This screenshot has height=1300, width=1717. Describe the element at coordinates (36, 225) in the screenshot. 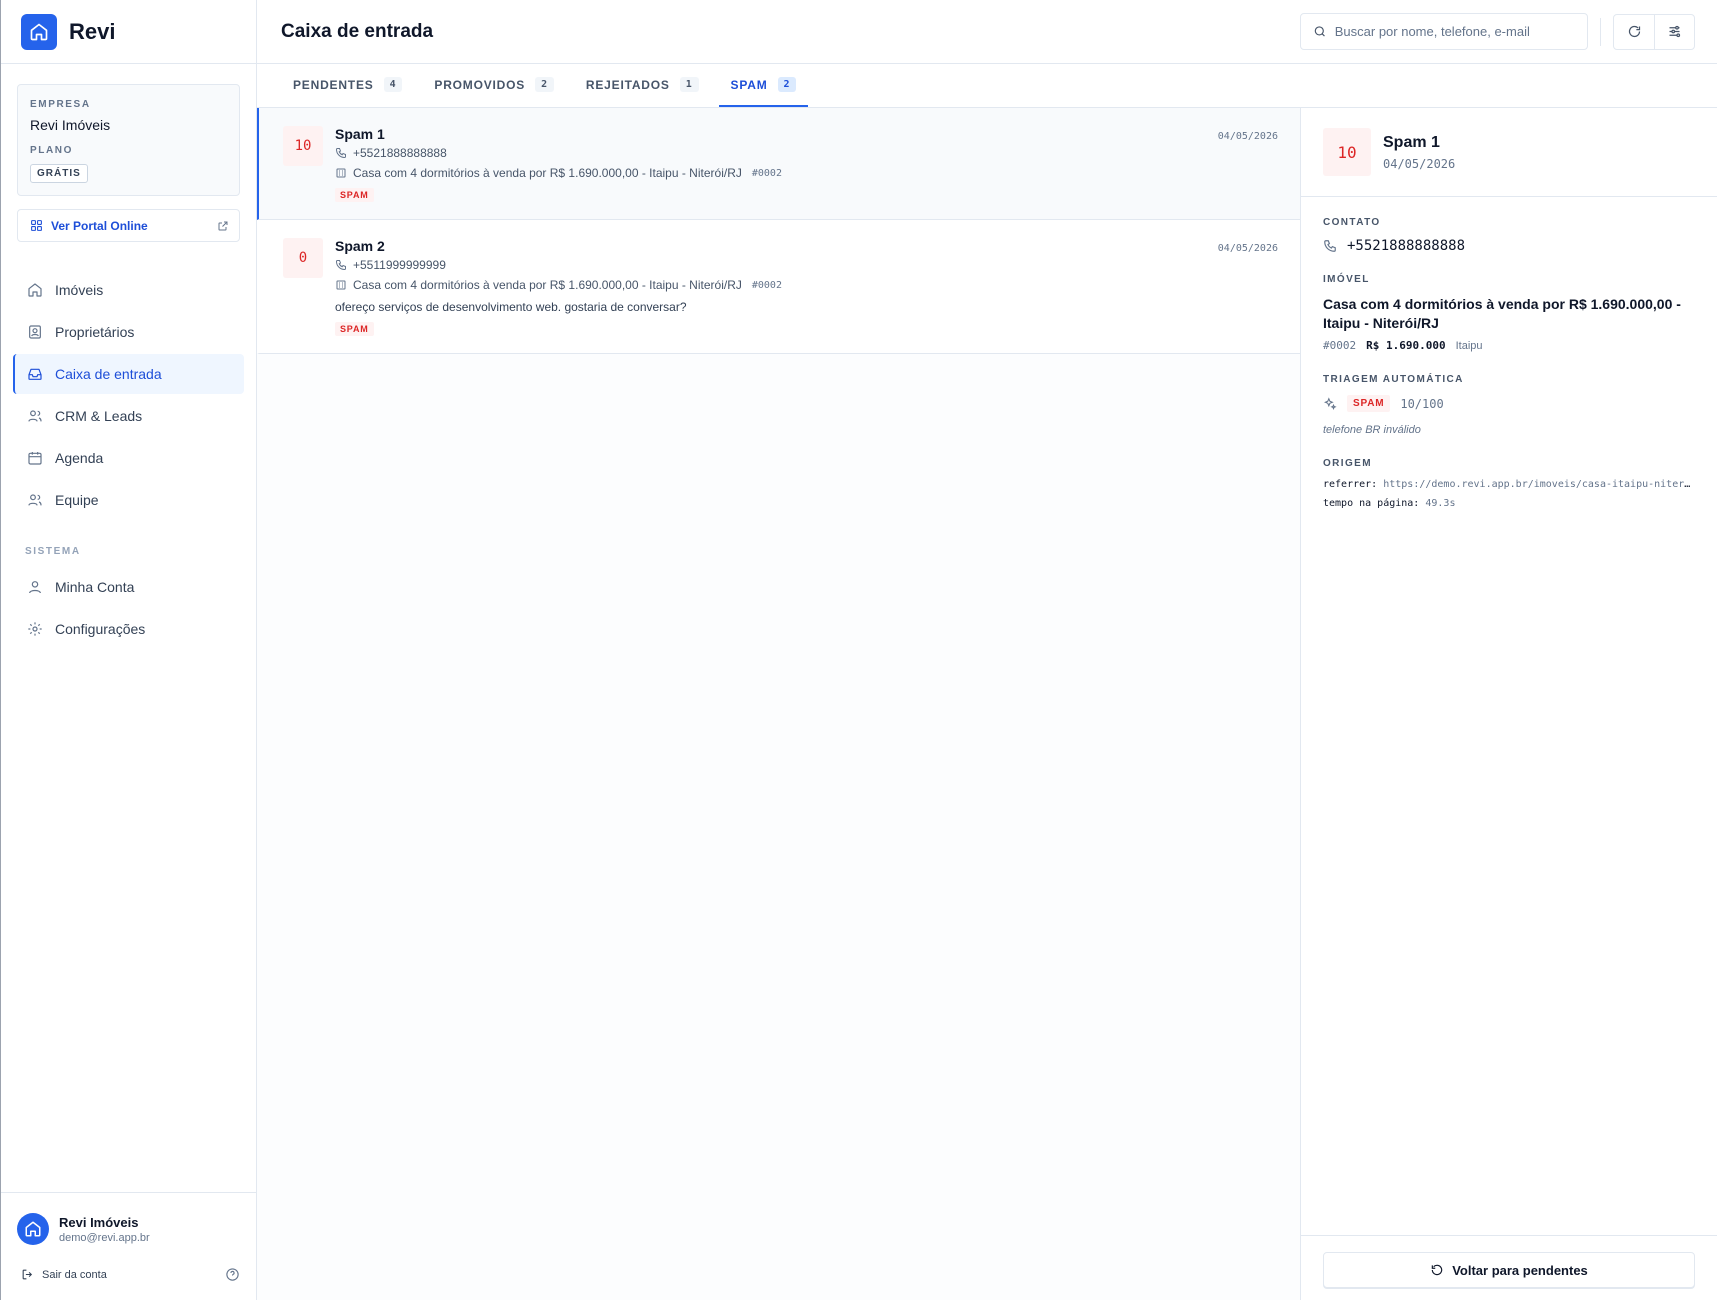

I see `grid-icon` at that location.